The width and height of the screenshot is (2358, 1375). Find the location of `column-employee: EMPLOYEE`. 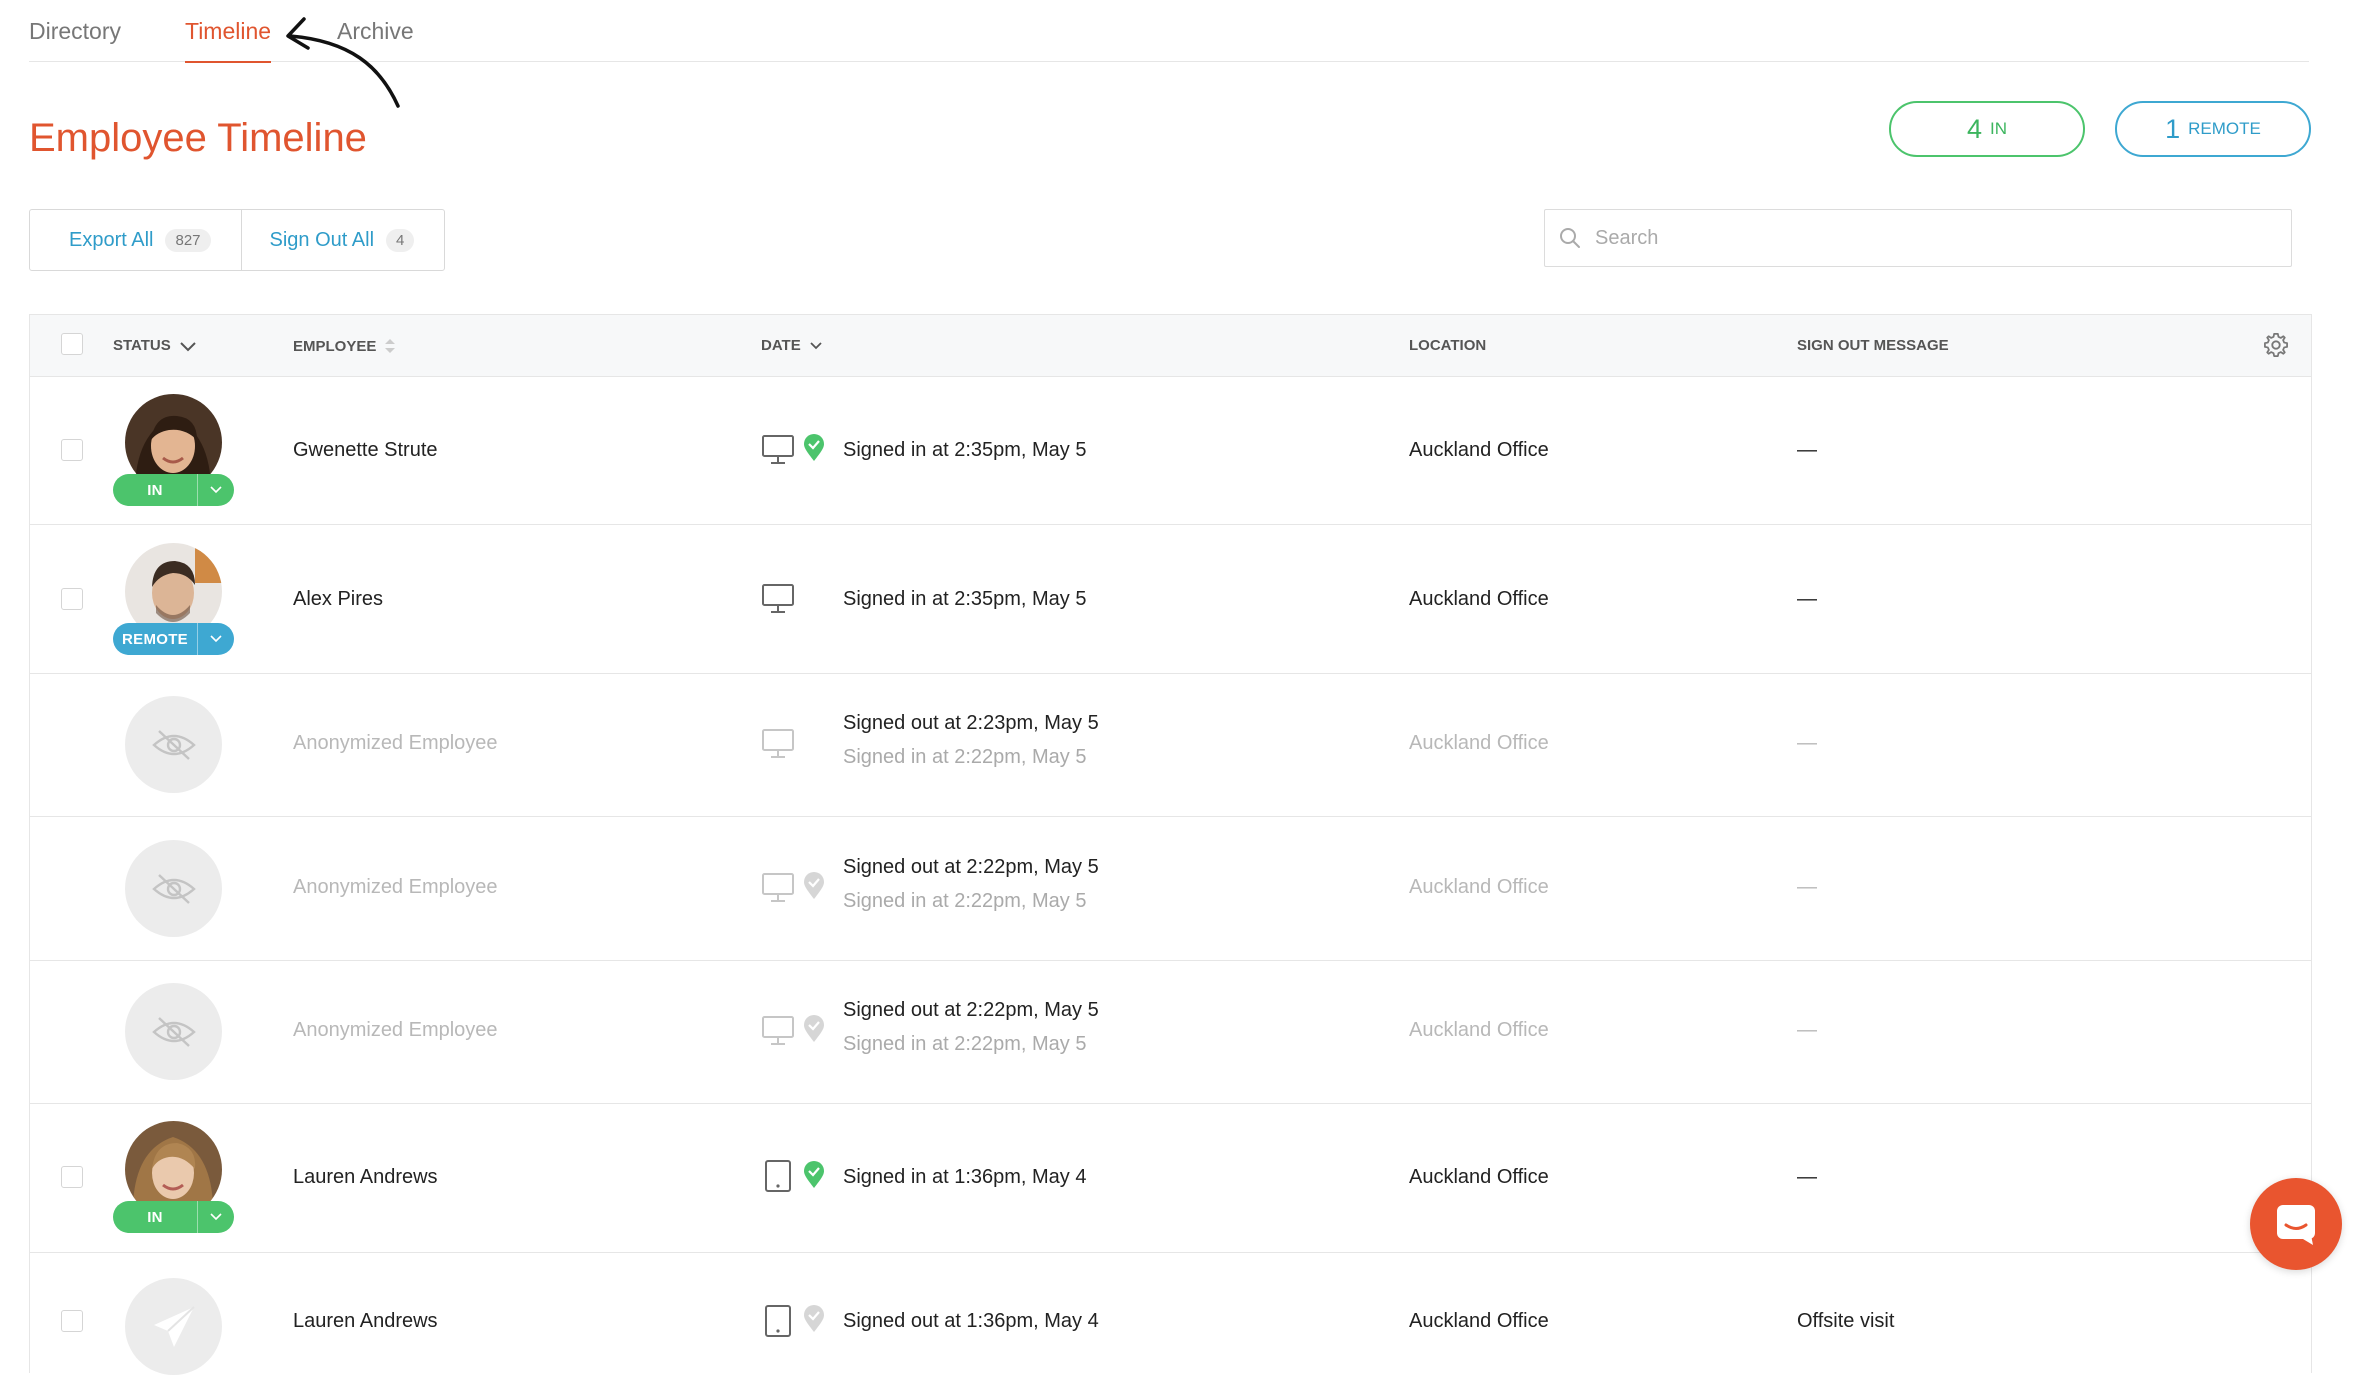

column-employee: EMPLOYEE is located at coordinates (344, 346).